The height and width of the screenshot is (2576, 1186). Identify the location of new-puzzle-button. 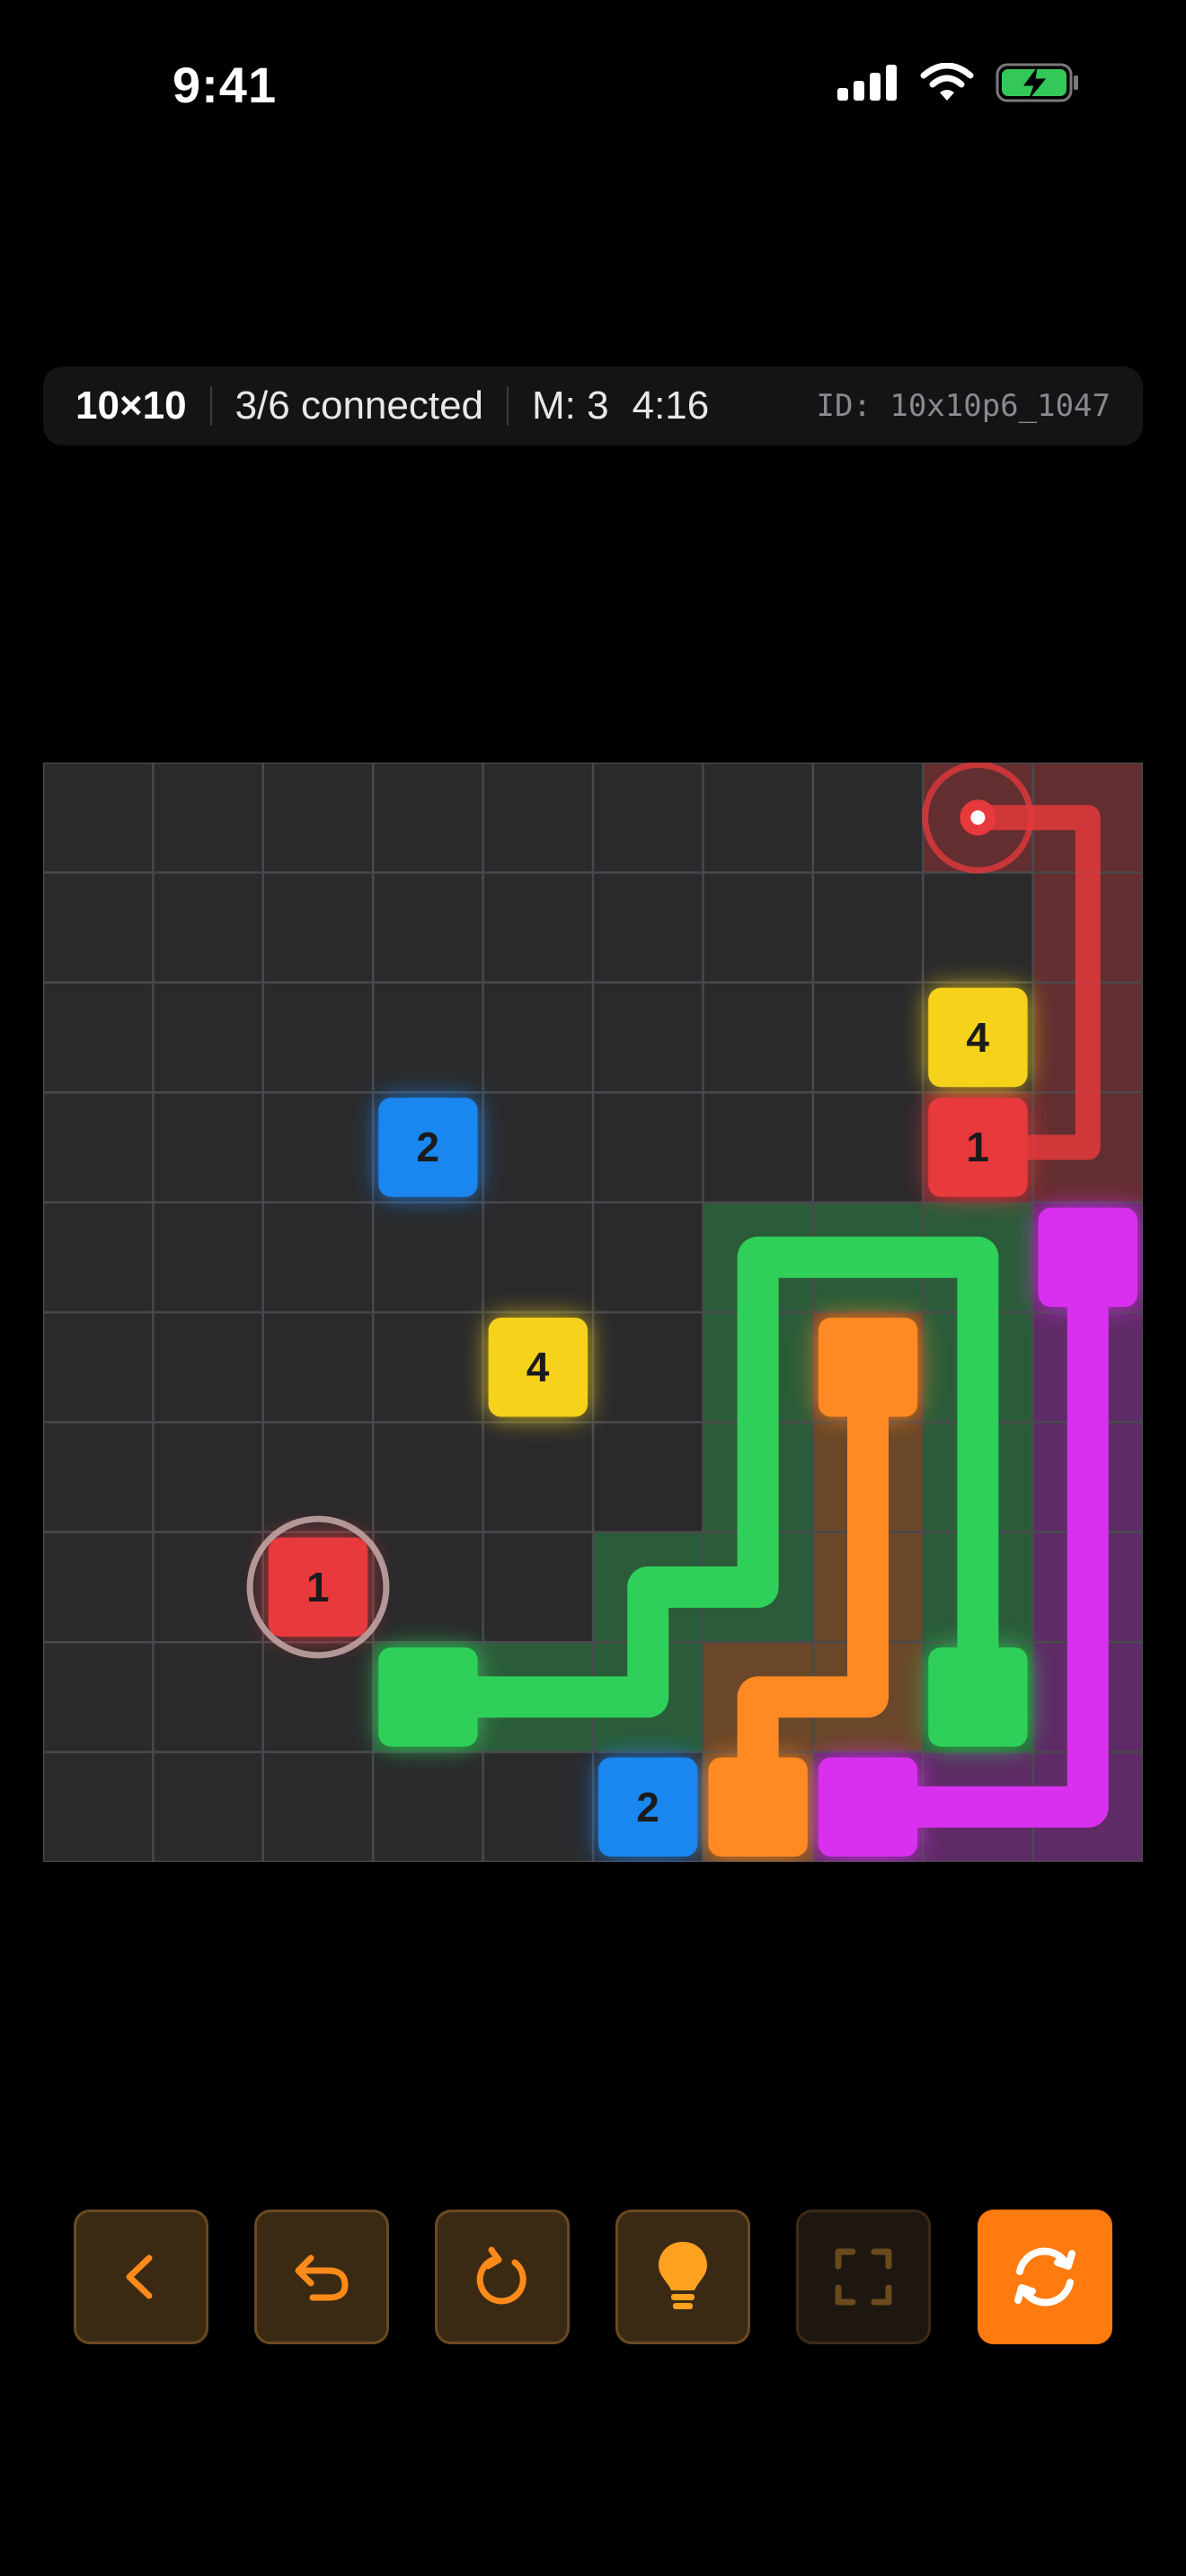
(1045, 2277).